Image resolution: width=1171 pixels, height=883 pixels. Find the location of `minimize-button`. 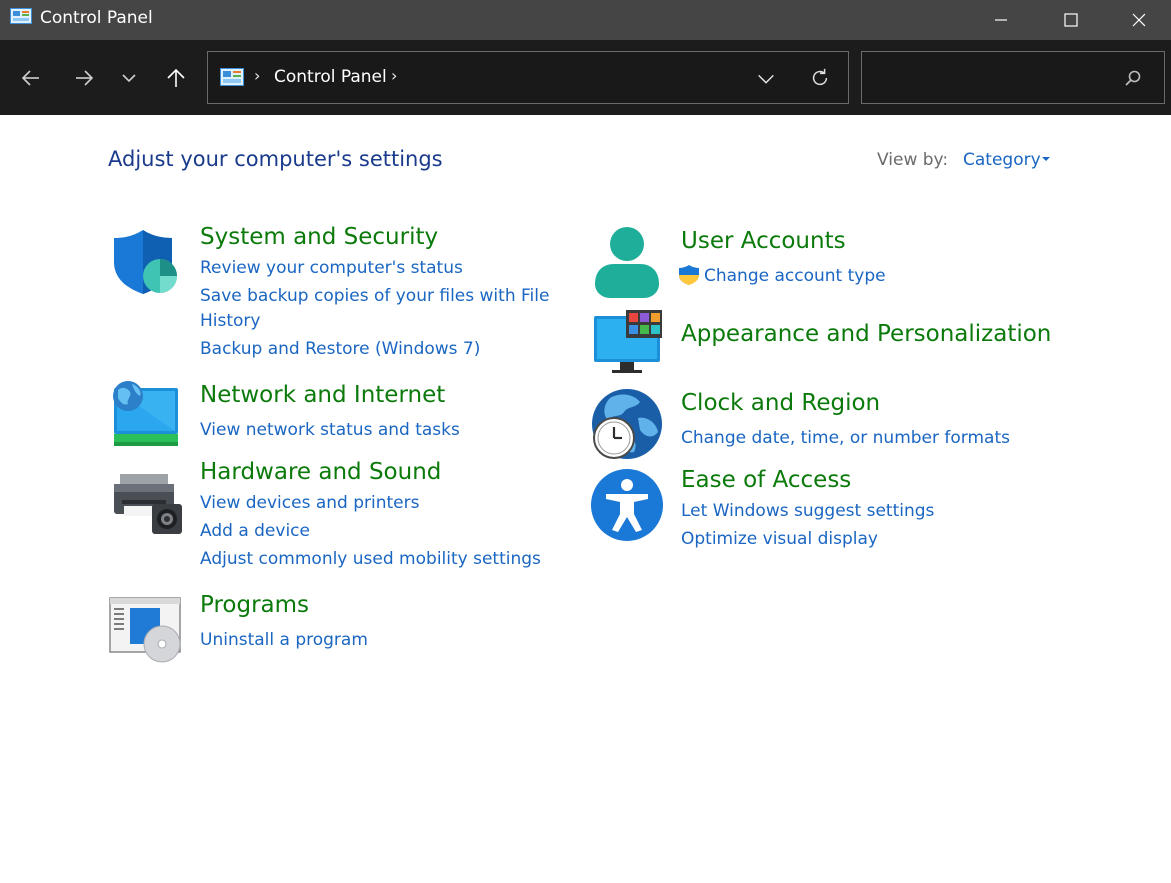

minimize-button is located at coordinates (1001, 20).